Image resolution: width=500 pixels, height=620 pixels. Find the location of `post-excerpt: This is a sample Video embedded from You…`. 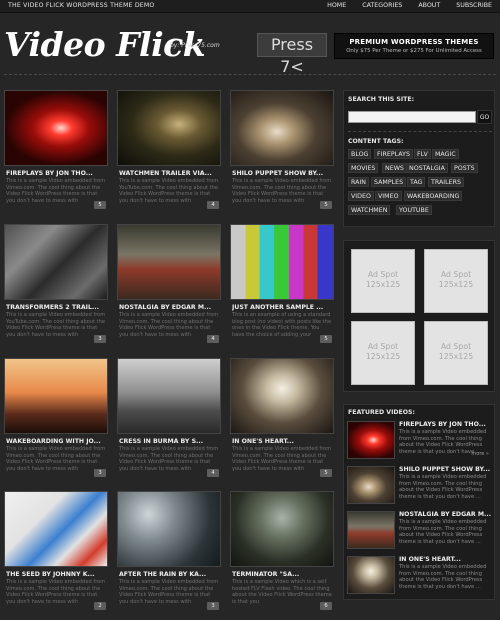

post-excerpt: This is a sample Video embedded from You… is located at coordinates (56, 325).